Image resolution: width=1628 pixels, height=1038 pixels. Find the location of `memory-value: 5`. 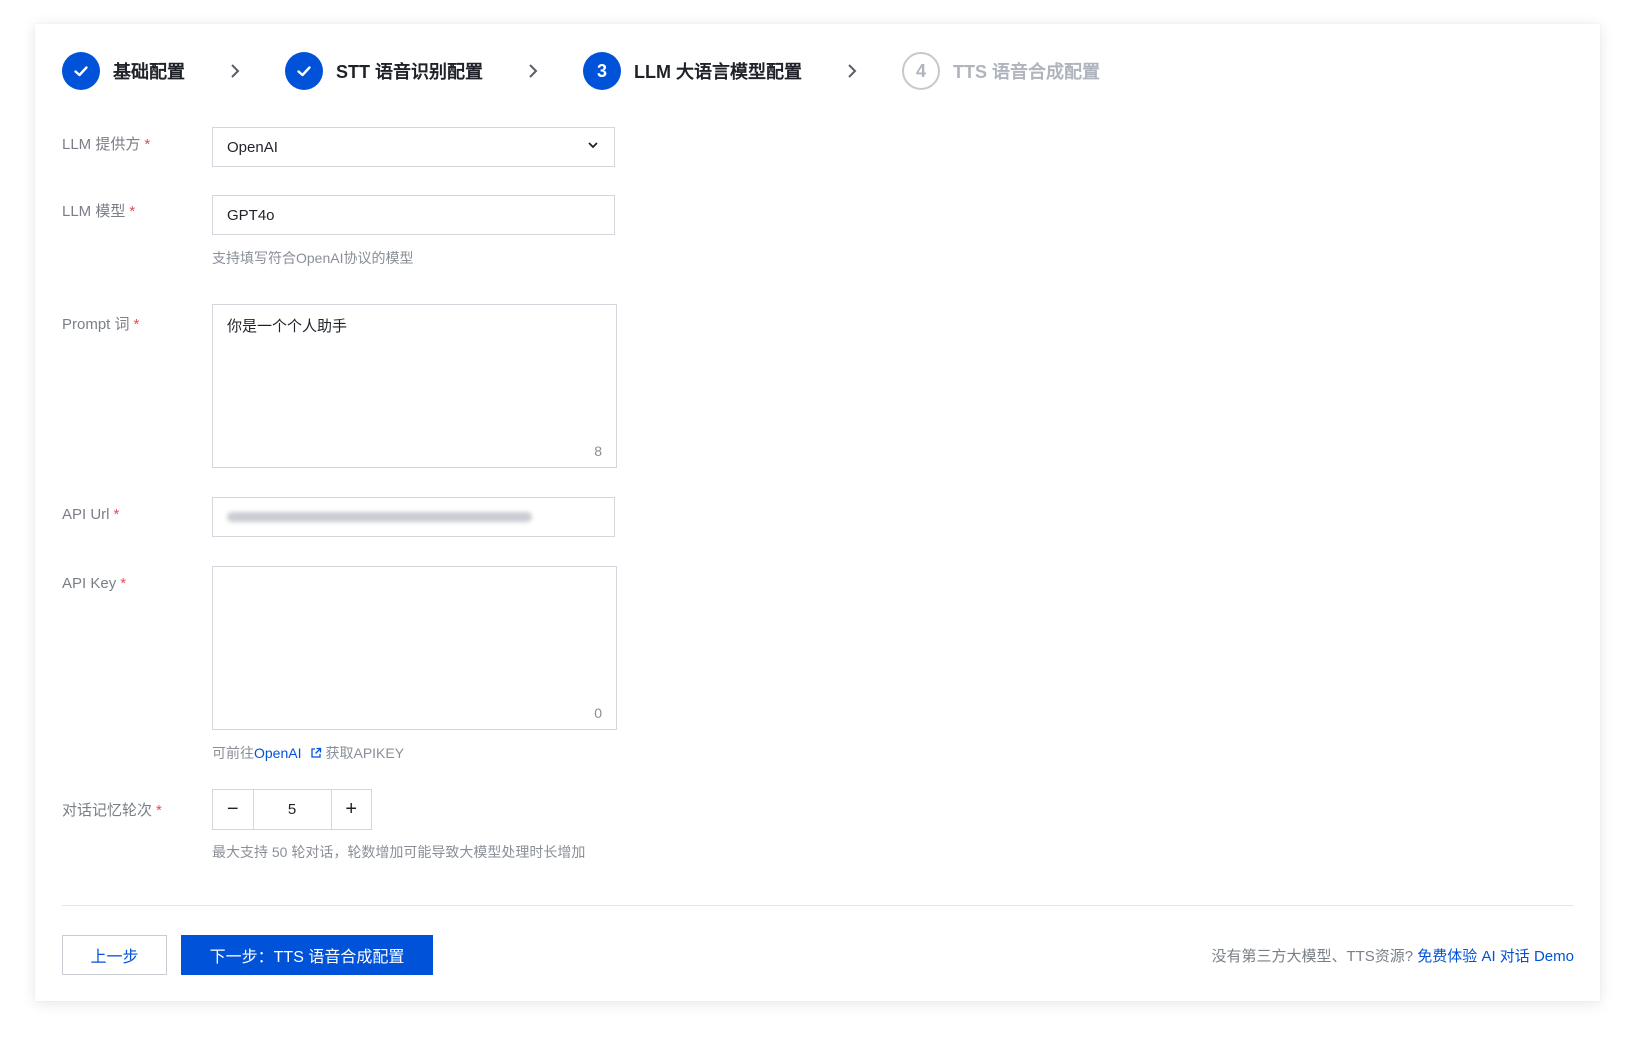

memory-value: 5 is located at coordinates (292, 809).